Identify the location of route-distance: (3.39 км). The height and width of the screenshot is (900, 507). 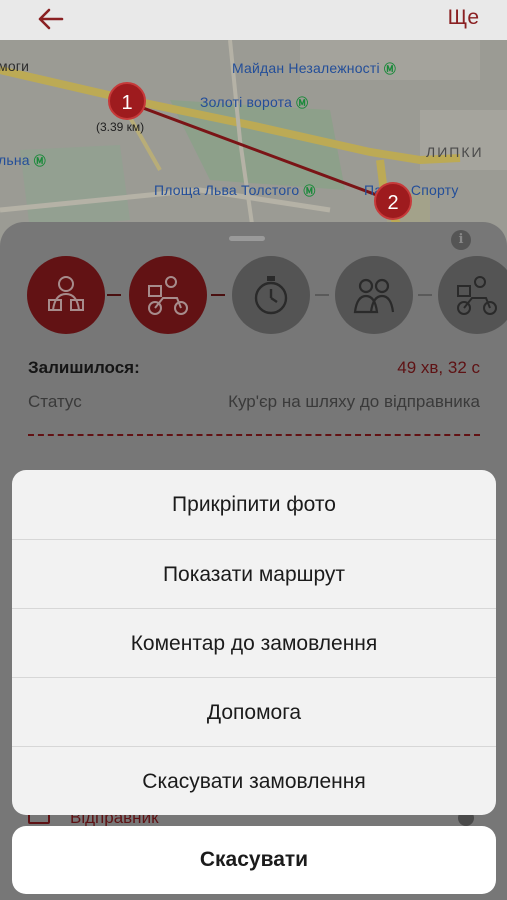
(120, 127).